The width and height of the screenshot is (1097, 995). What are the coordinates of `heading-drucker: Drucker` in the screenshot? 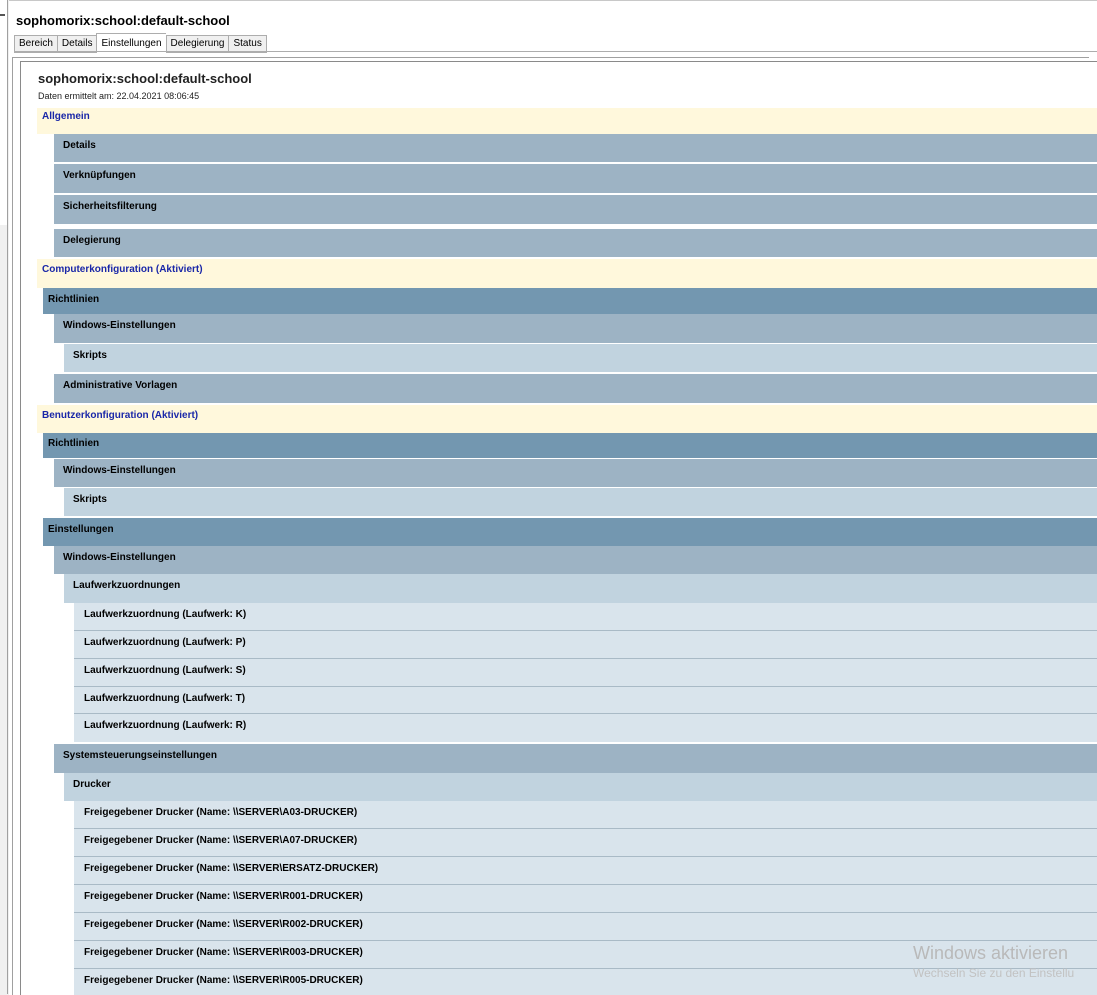 It's located at (580, 787).